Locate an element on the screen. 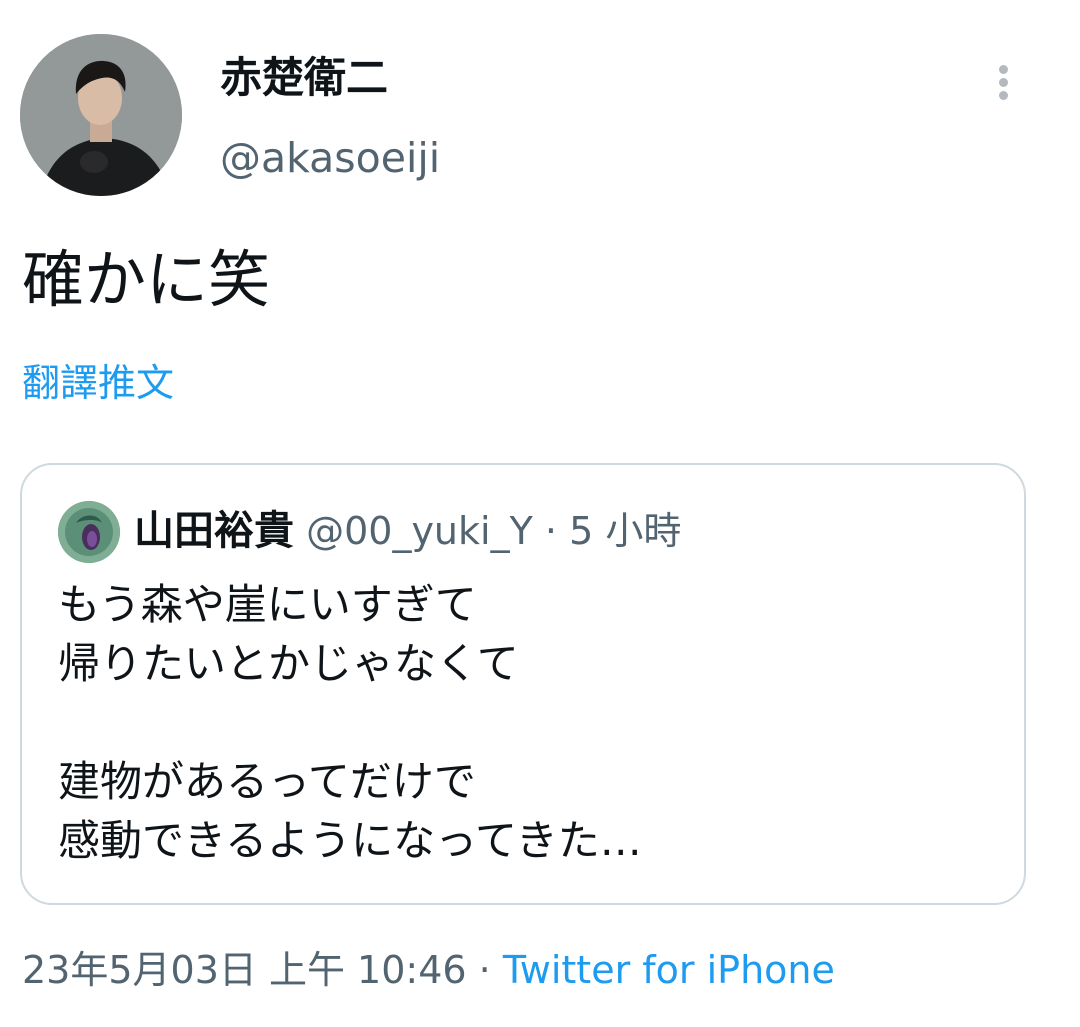  quoted-avatar-image is located at coordinates (89, 532).